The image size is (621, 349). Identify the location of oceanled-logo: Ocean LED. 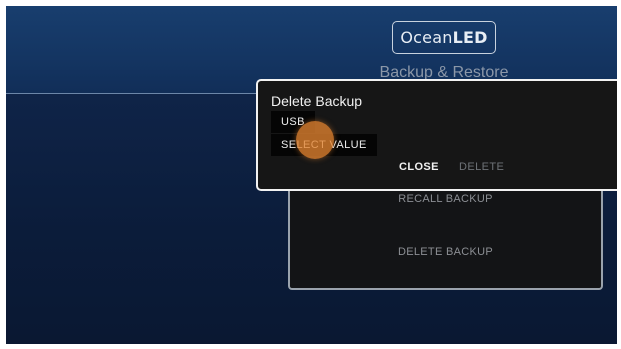
(444, 37).